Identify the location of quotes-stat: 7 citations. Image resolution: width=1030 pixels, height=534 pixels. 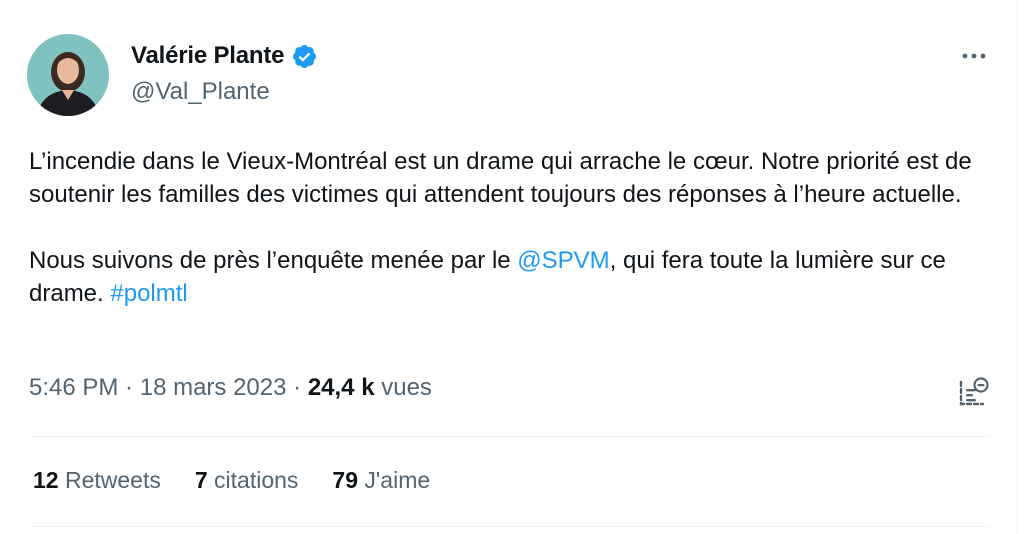
(247, 480).